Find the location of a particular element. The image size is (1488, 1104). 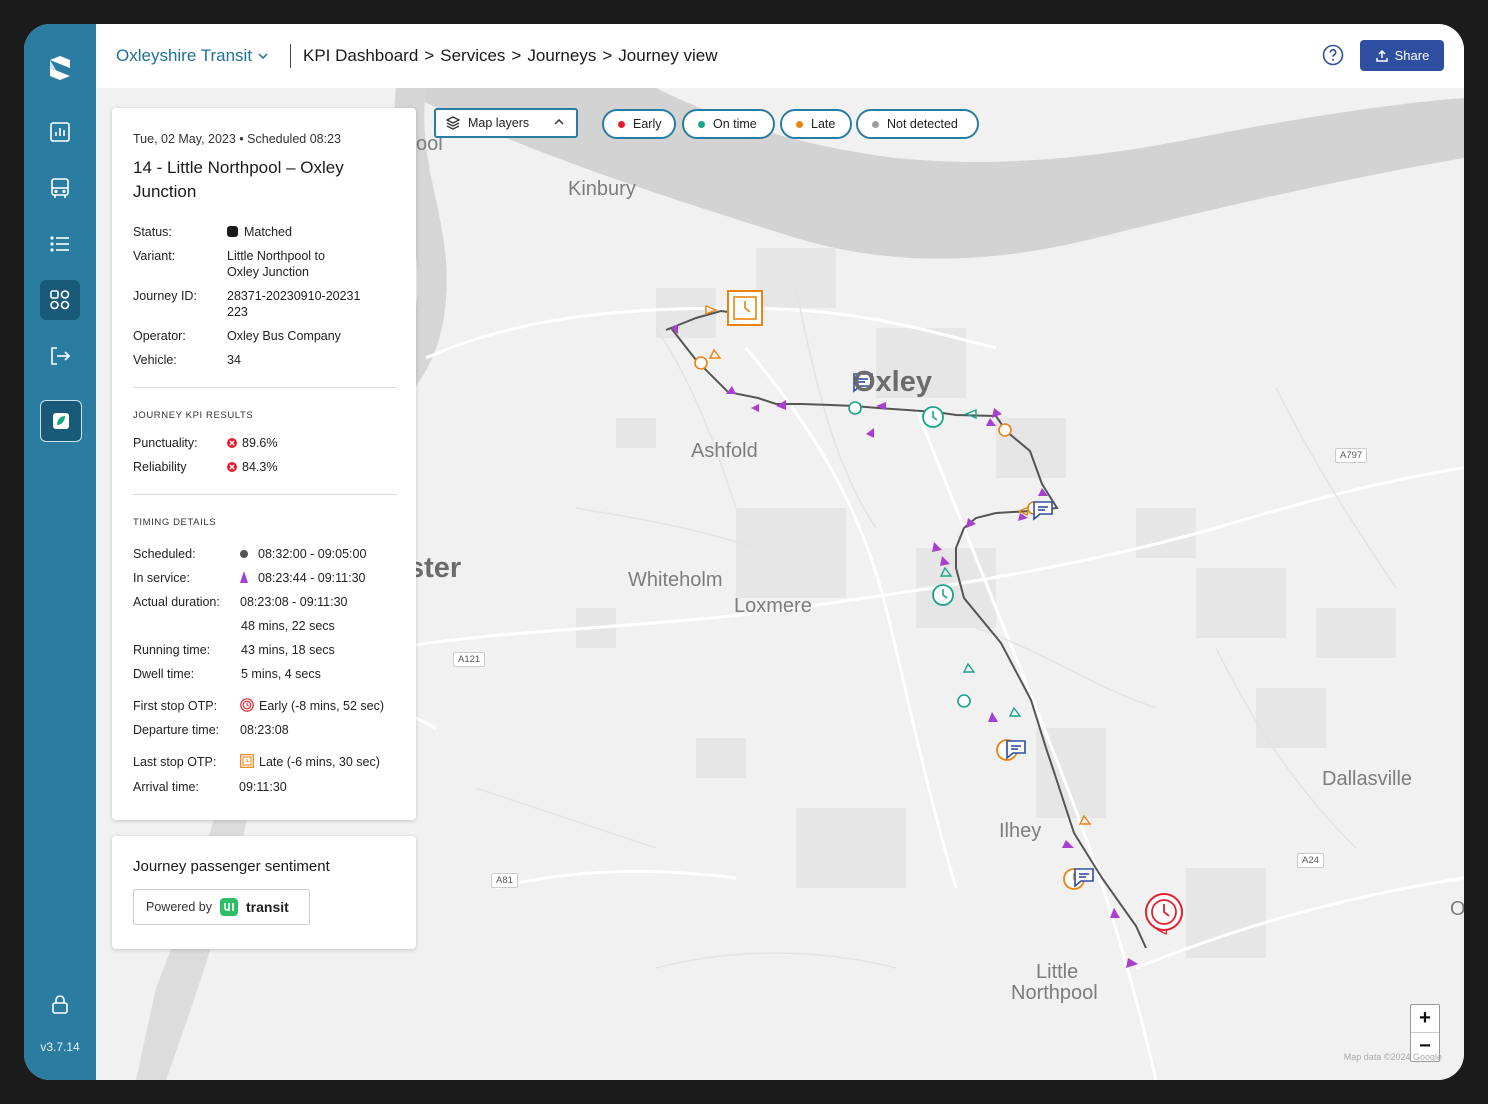

operator-value: Oxley Bus Company is located at coordinates (284, 336).